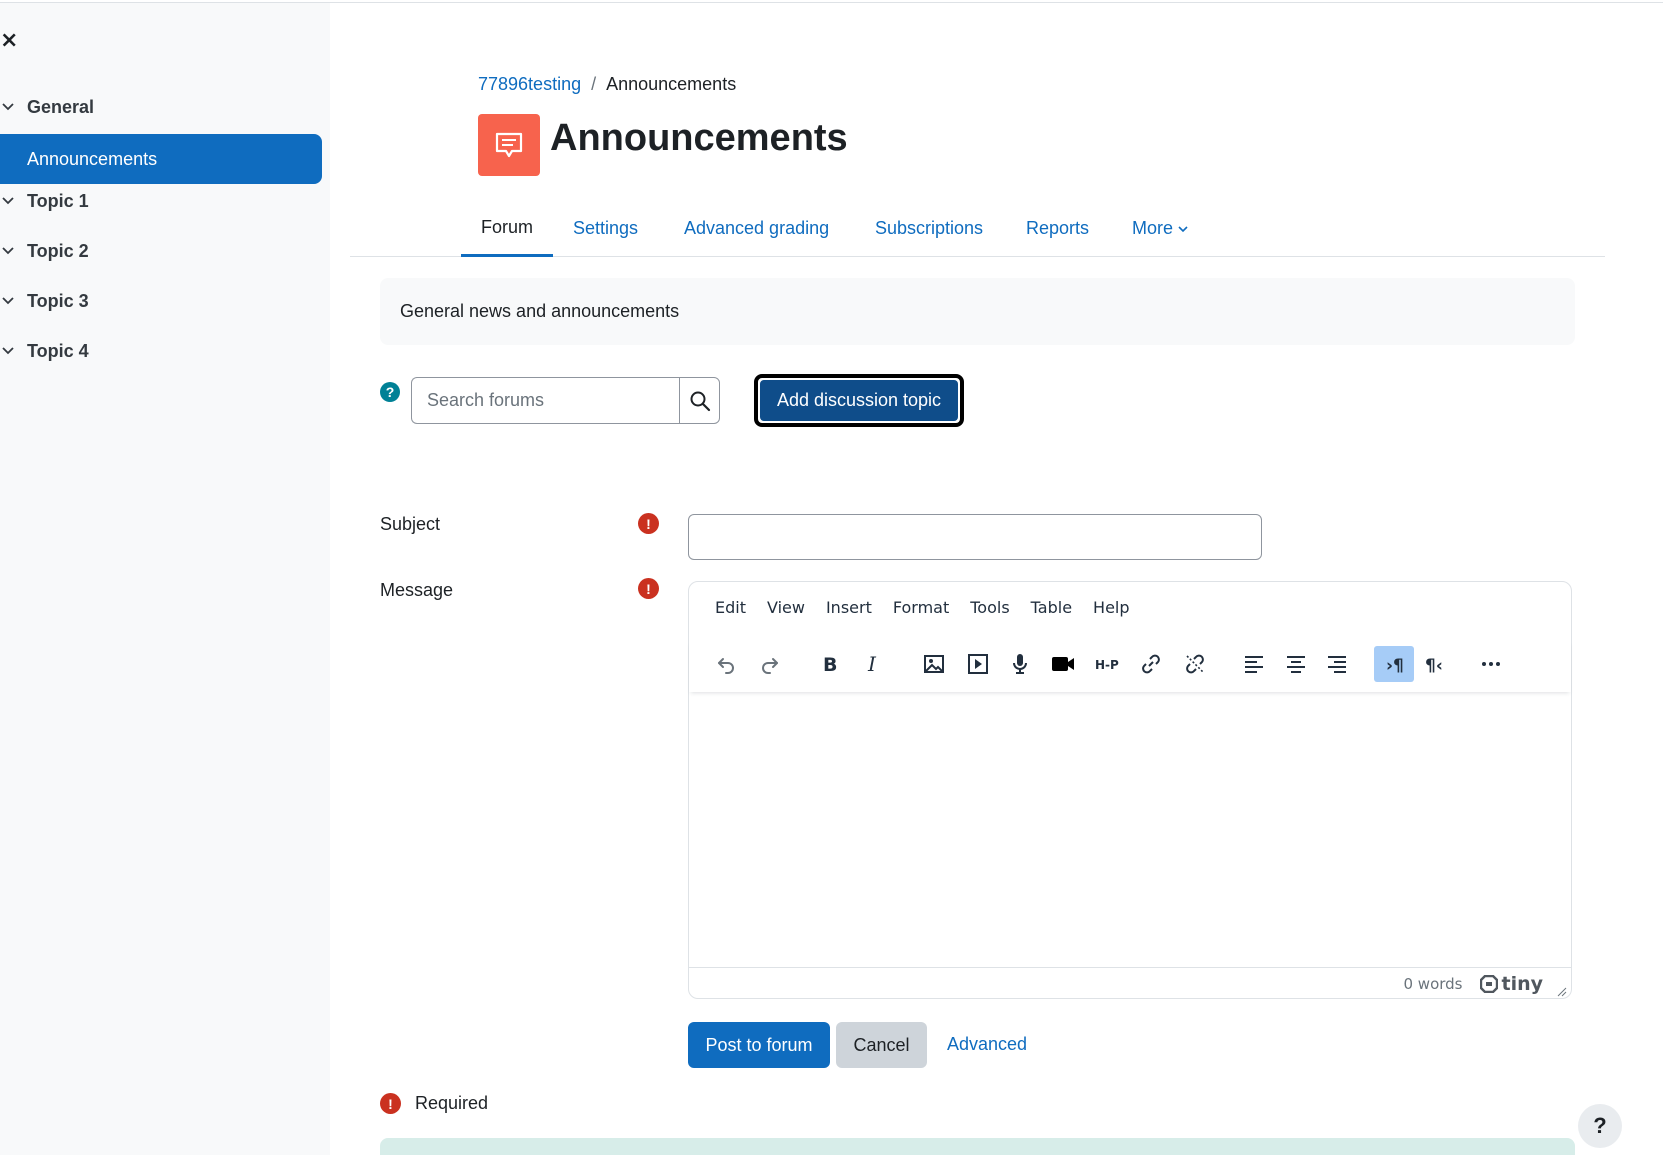 Image resolution: width=1663 pixels, height=1155 pixels. Describe the element at coordinates (989, 607) in the screenshot. I see `menu-tools: Tools` at that location.